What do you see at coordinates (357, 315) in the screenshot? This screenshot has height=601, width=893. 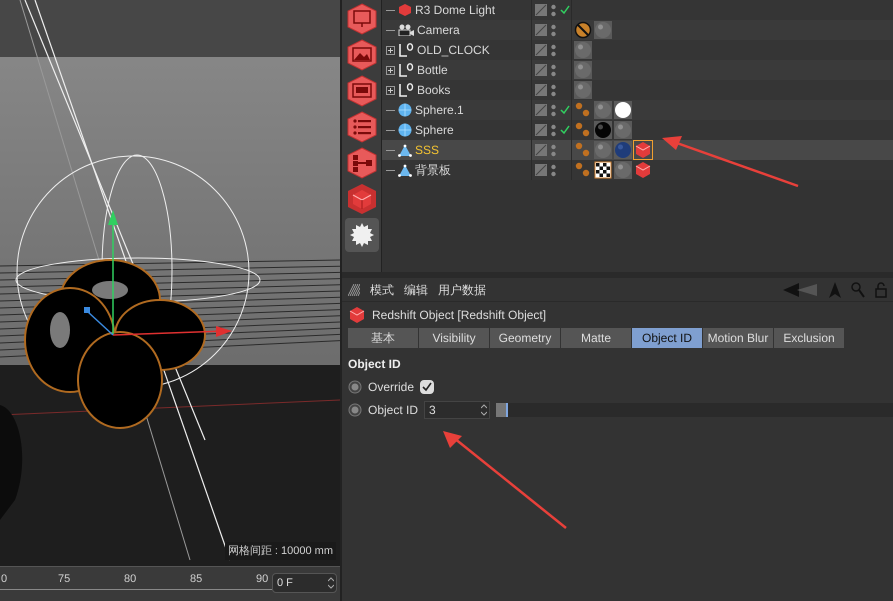 I see `cube-icon` at bounding box center [357, 315].